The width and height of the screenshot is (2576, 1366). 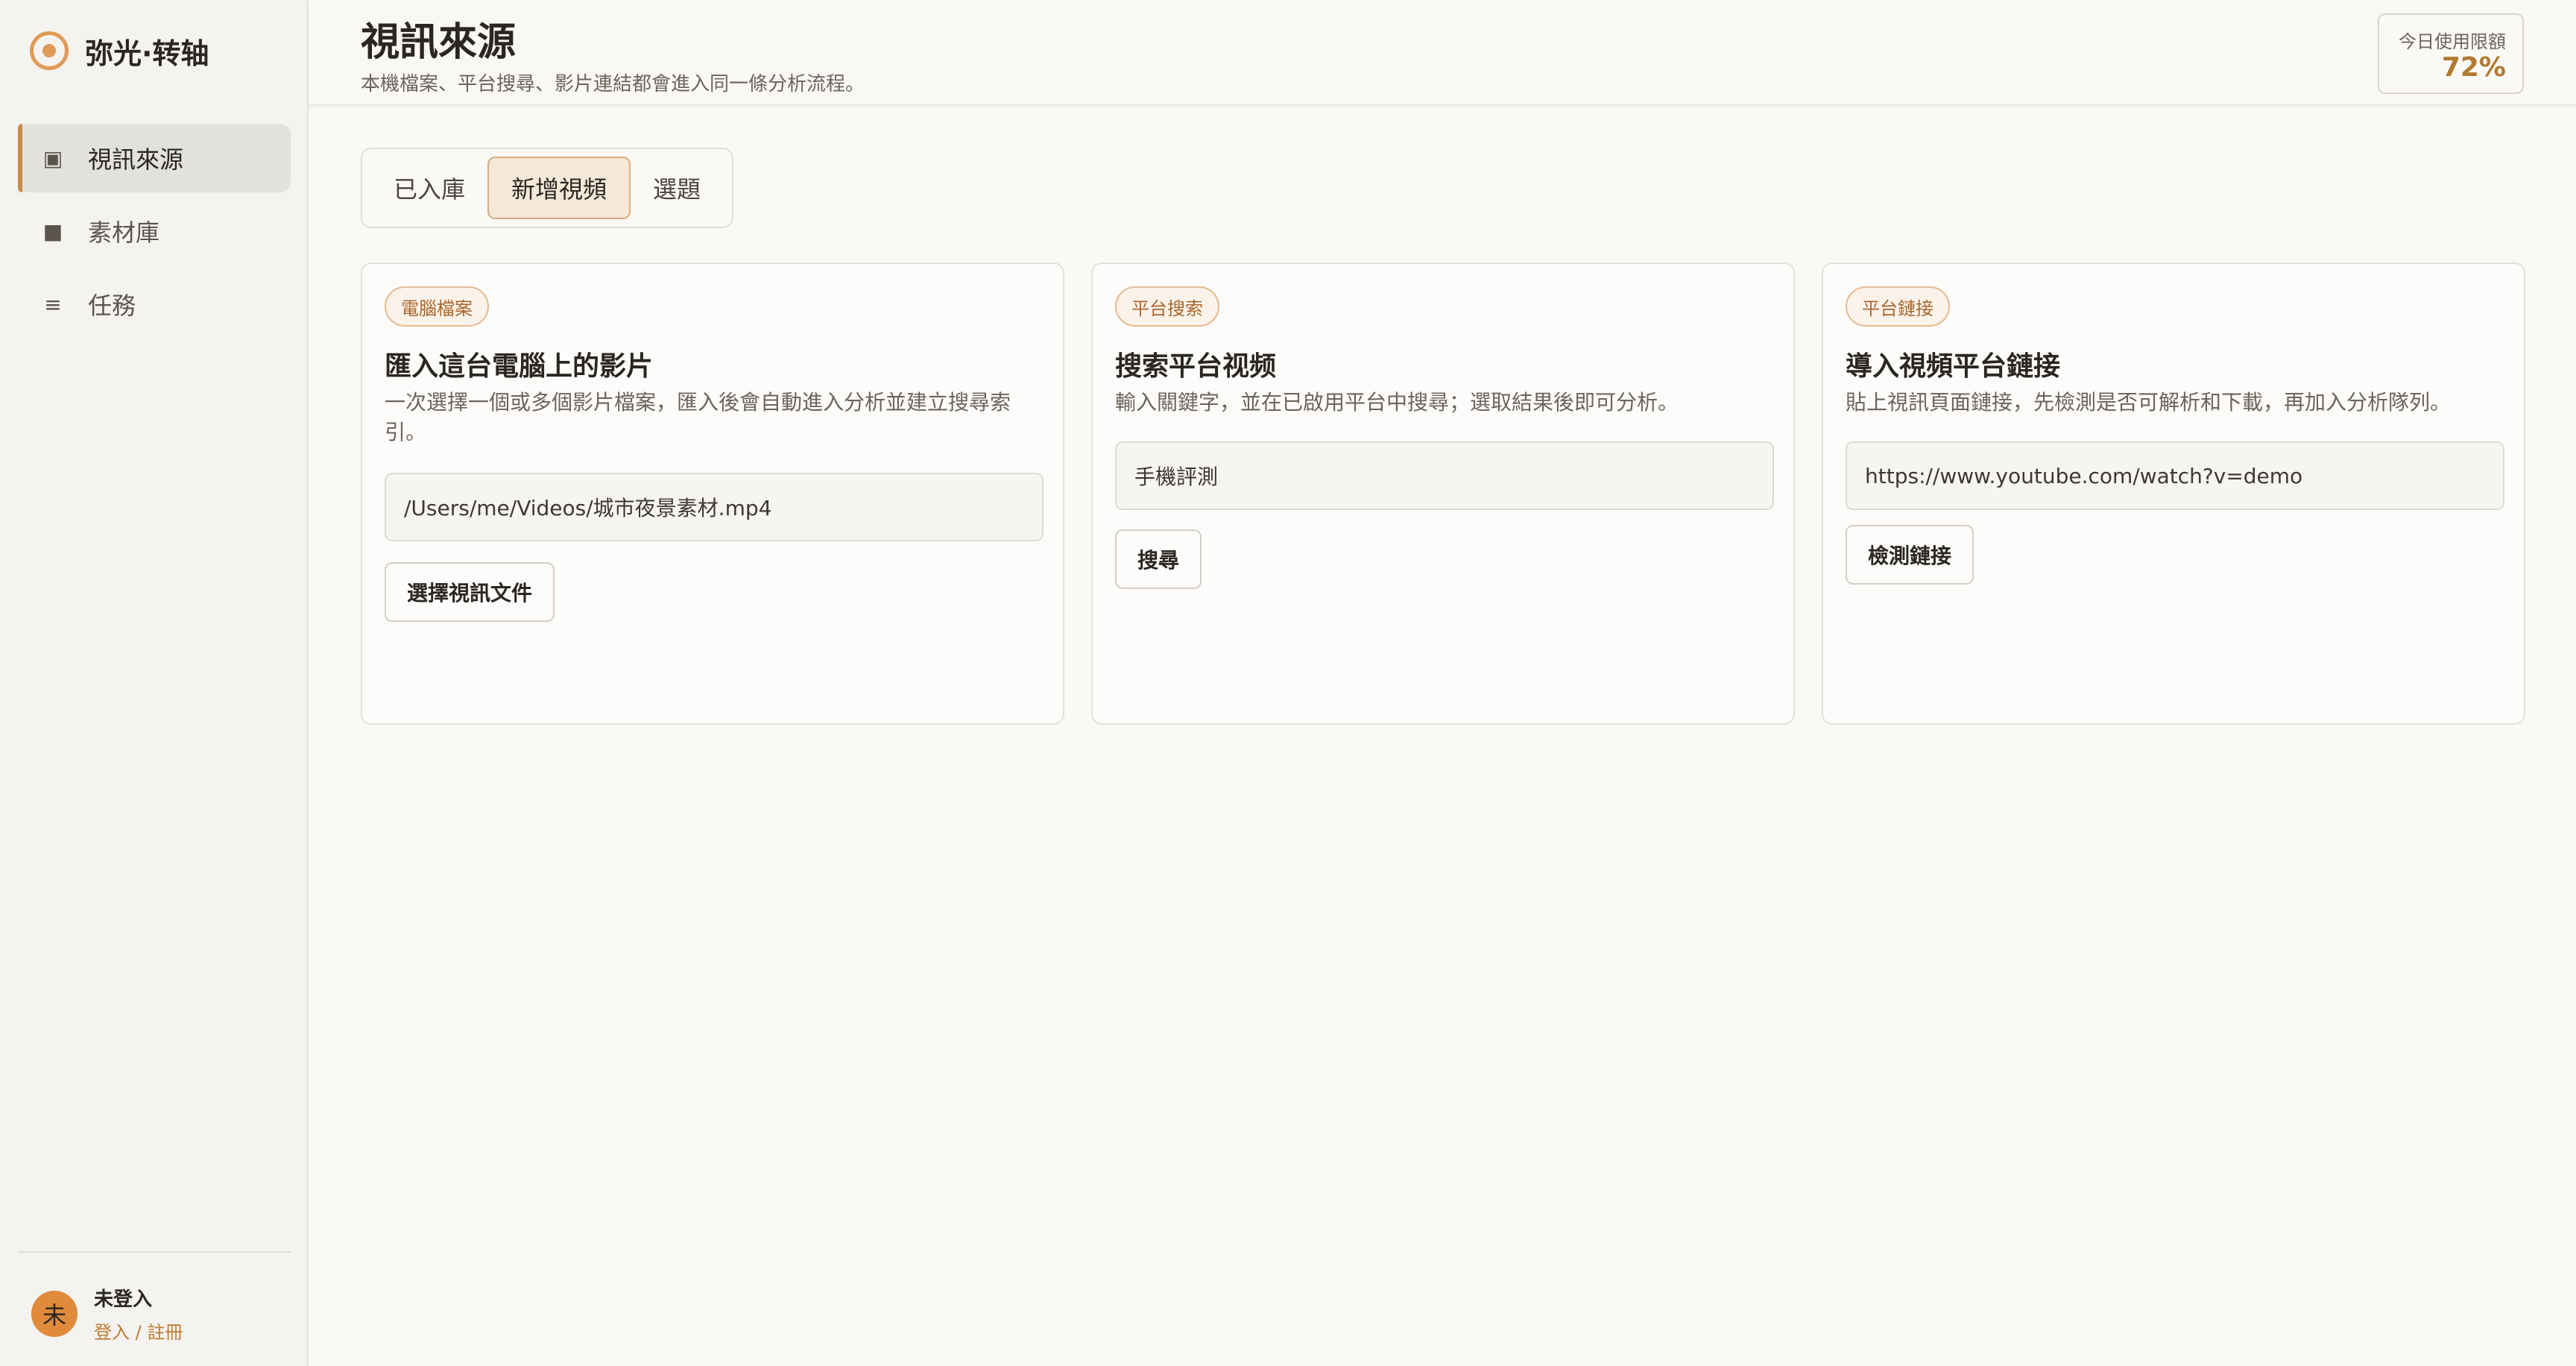 What do you see at coordinates (2175, 475) in the screenshot?
I see `video-url-input: https://www.youtube.com/watch?v=demo` at bounding box center [2175, 475].